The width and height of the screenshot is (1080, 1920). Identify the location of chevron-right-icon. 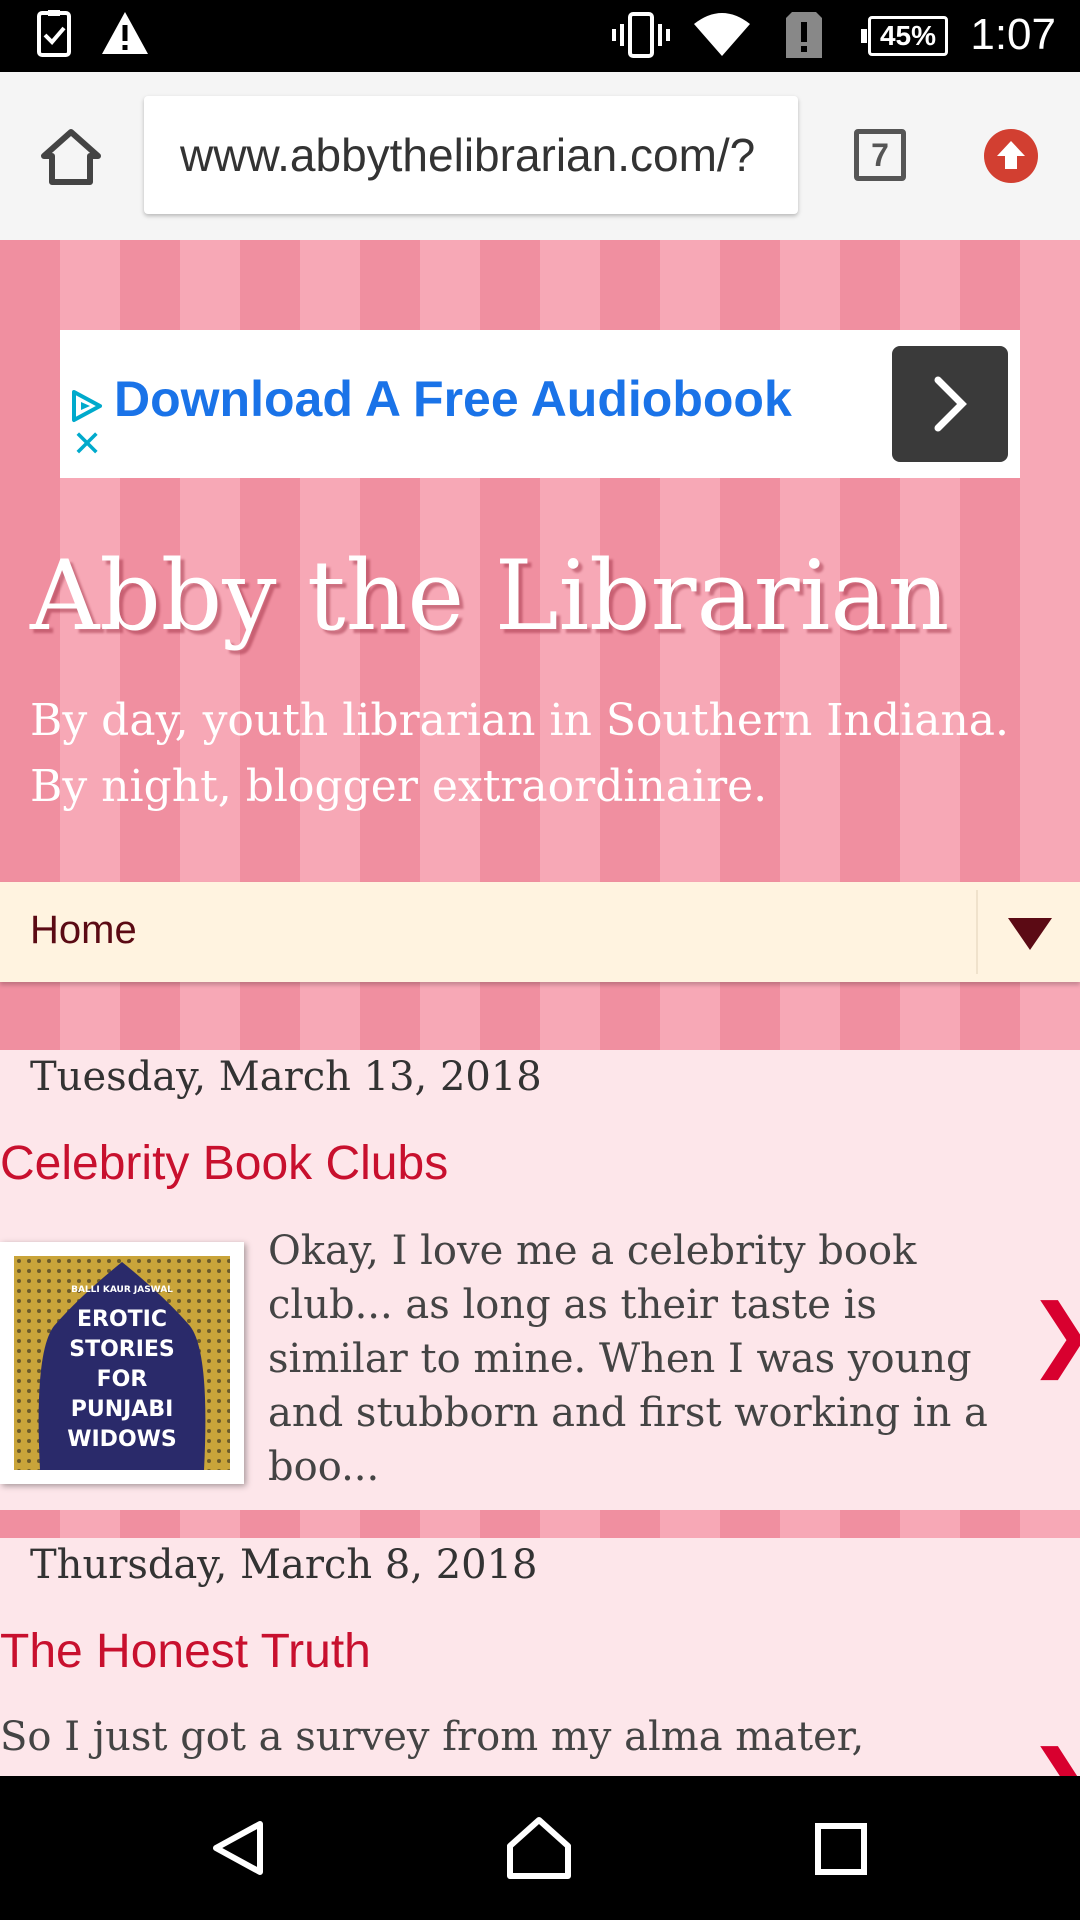
(950, 404).